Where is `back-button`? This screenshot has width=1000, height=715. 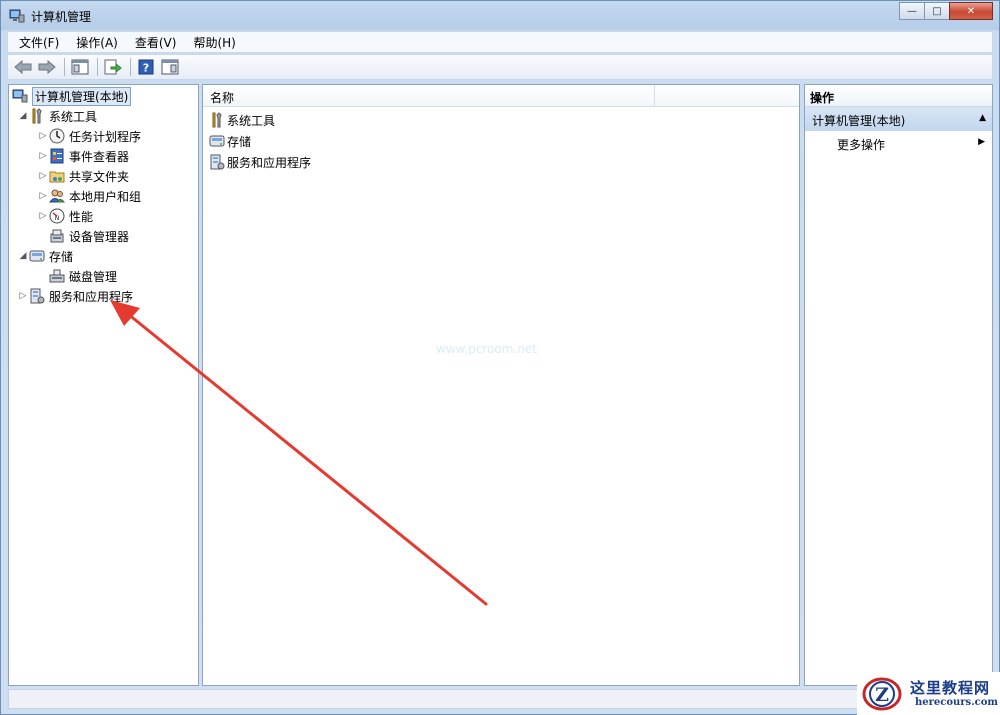
back-button is located at coordinates (23, 67).